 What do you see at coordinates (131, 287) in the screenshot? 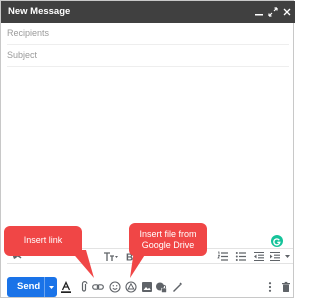
I see `drive-icon` at bounding box center [131, 287].